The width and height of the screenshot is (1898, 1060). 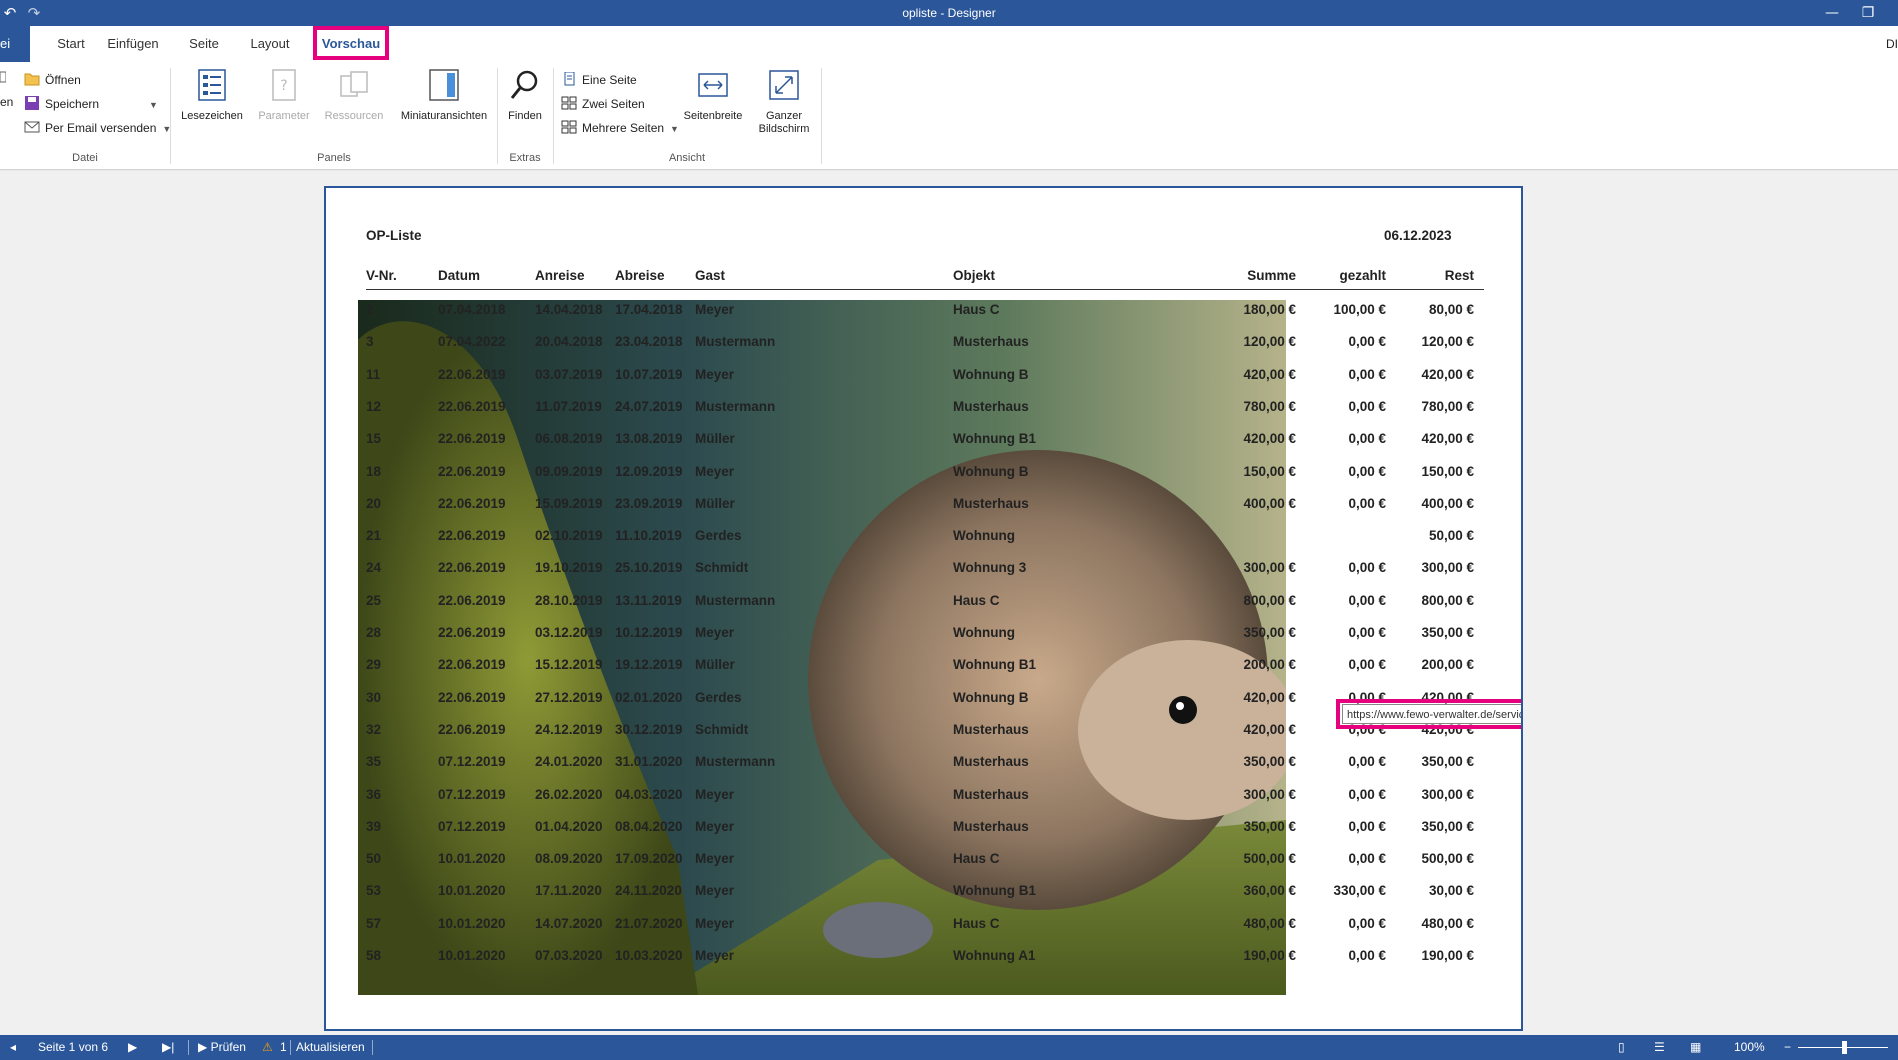 What do you see at coordinates (1695, 1047) in the screenshot?
I see `multi-page-view-icon: ▦` at bounding box center [1695, 1047].